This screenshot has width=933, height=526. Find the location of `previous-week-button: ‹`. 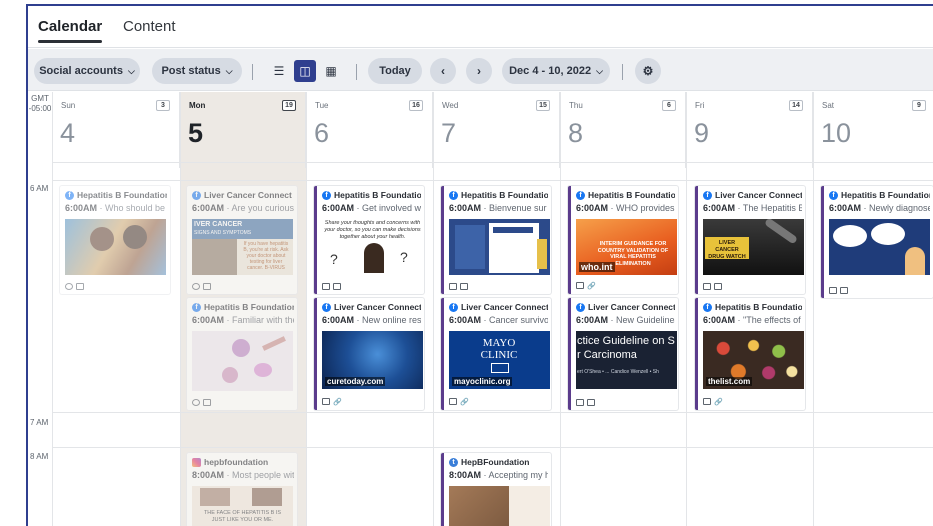

previous-week-button: ‹ is located at coordinates (443, 71).